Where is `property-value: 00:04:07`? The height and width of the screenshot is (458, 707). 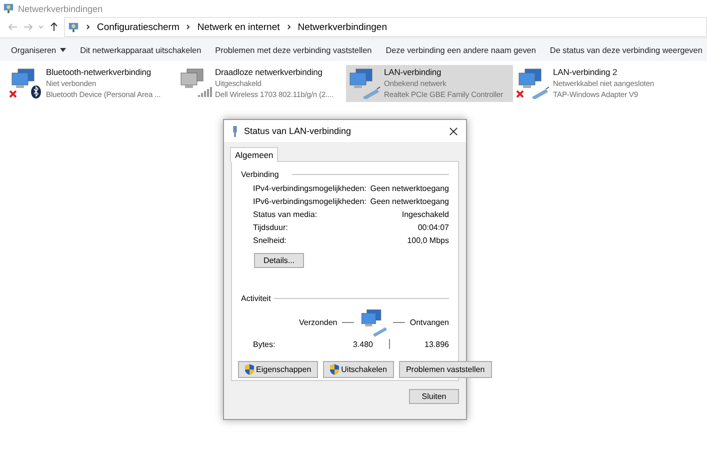 property-value: 00:04:07 is located at coordinates (433, 227).